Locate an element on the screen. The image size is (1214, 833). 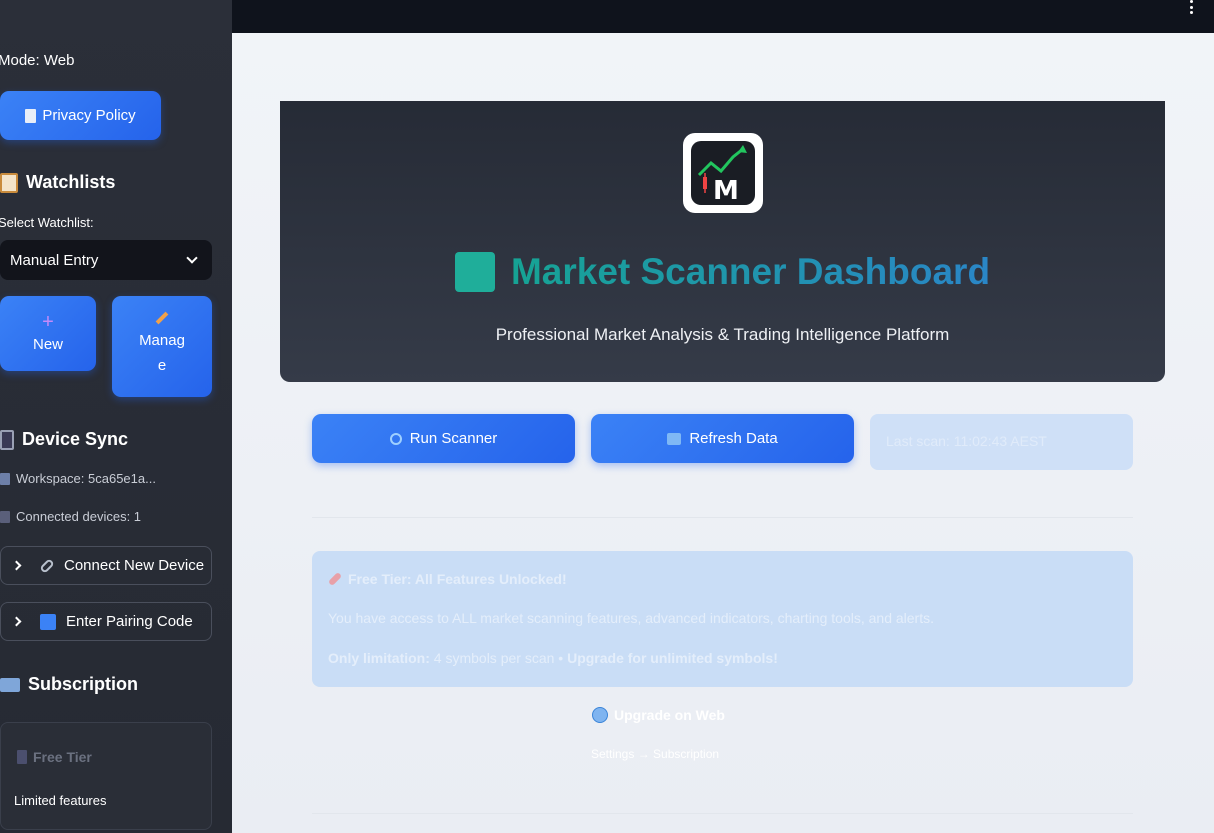
floppy-disk-icon is located at coordinates (5, 478).